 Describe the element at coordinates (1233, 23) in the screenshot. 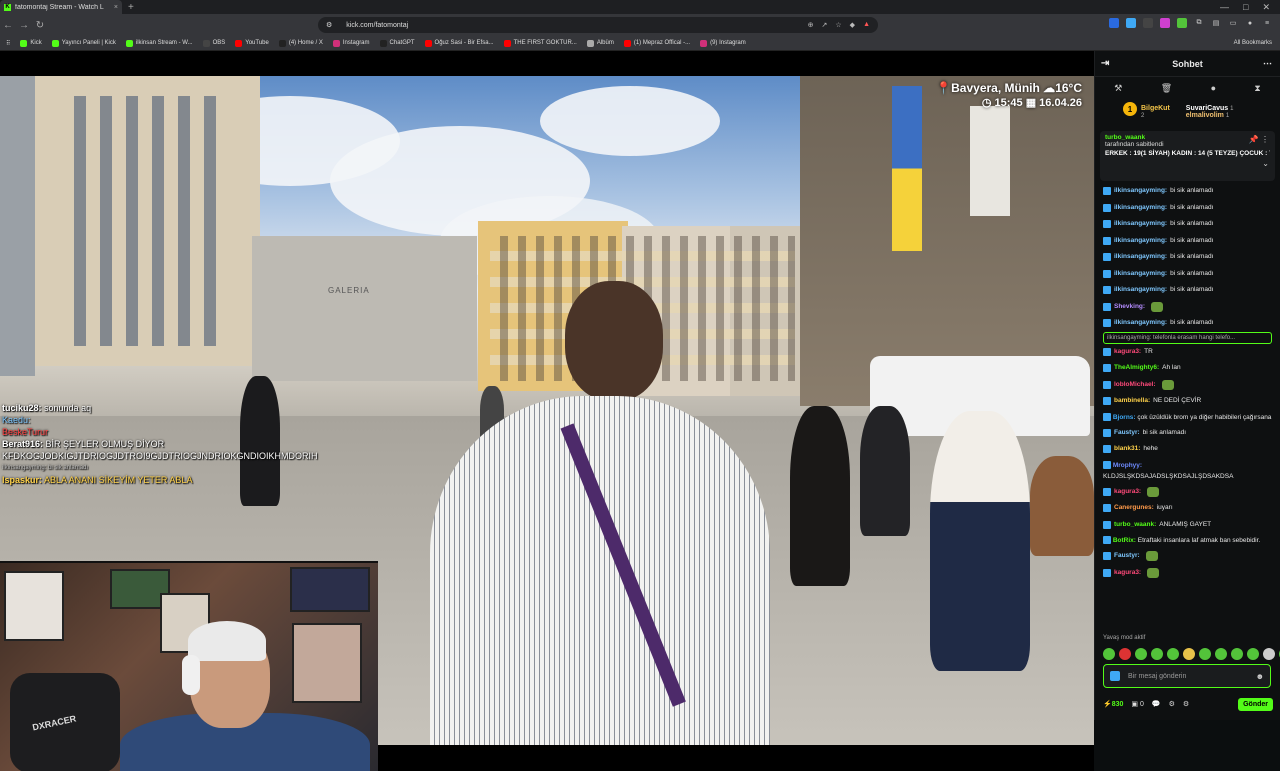

I see `wallet-icon: ▭` at that location.